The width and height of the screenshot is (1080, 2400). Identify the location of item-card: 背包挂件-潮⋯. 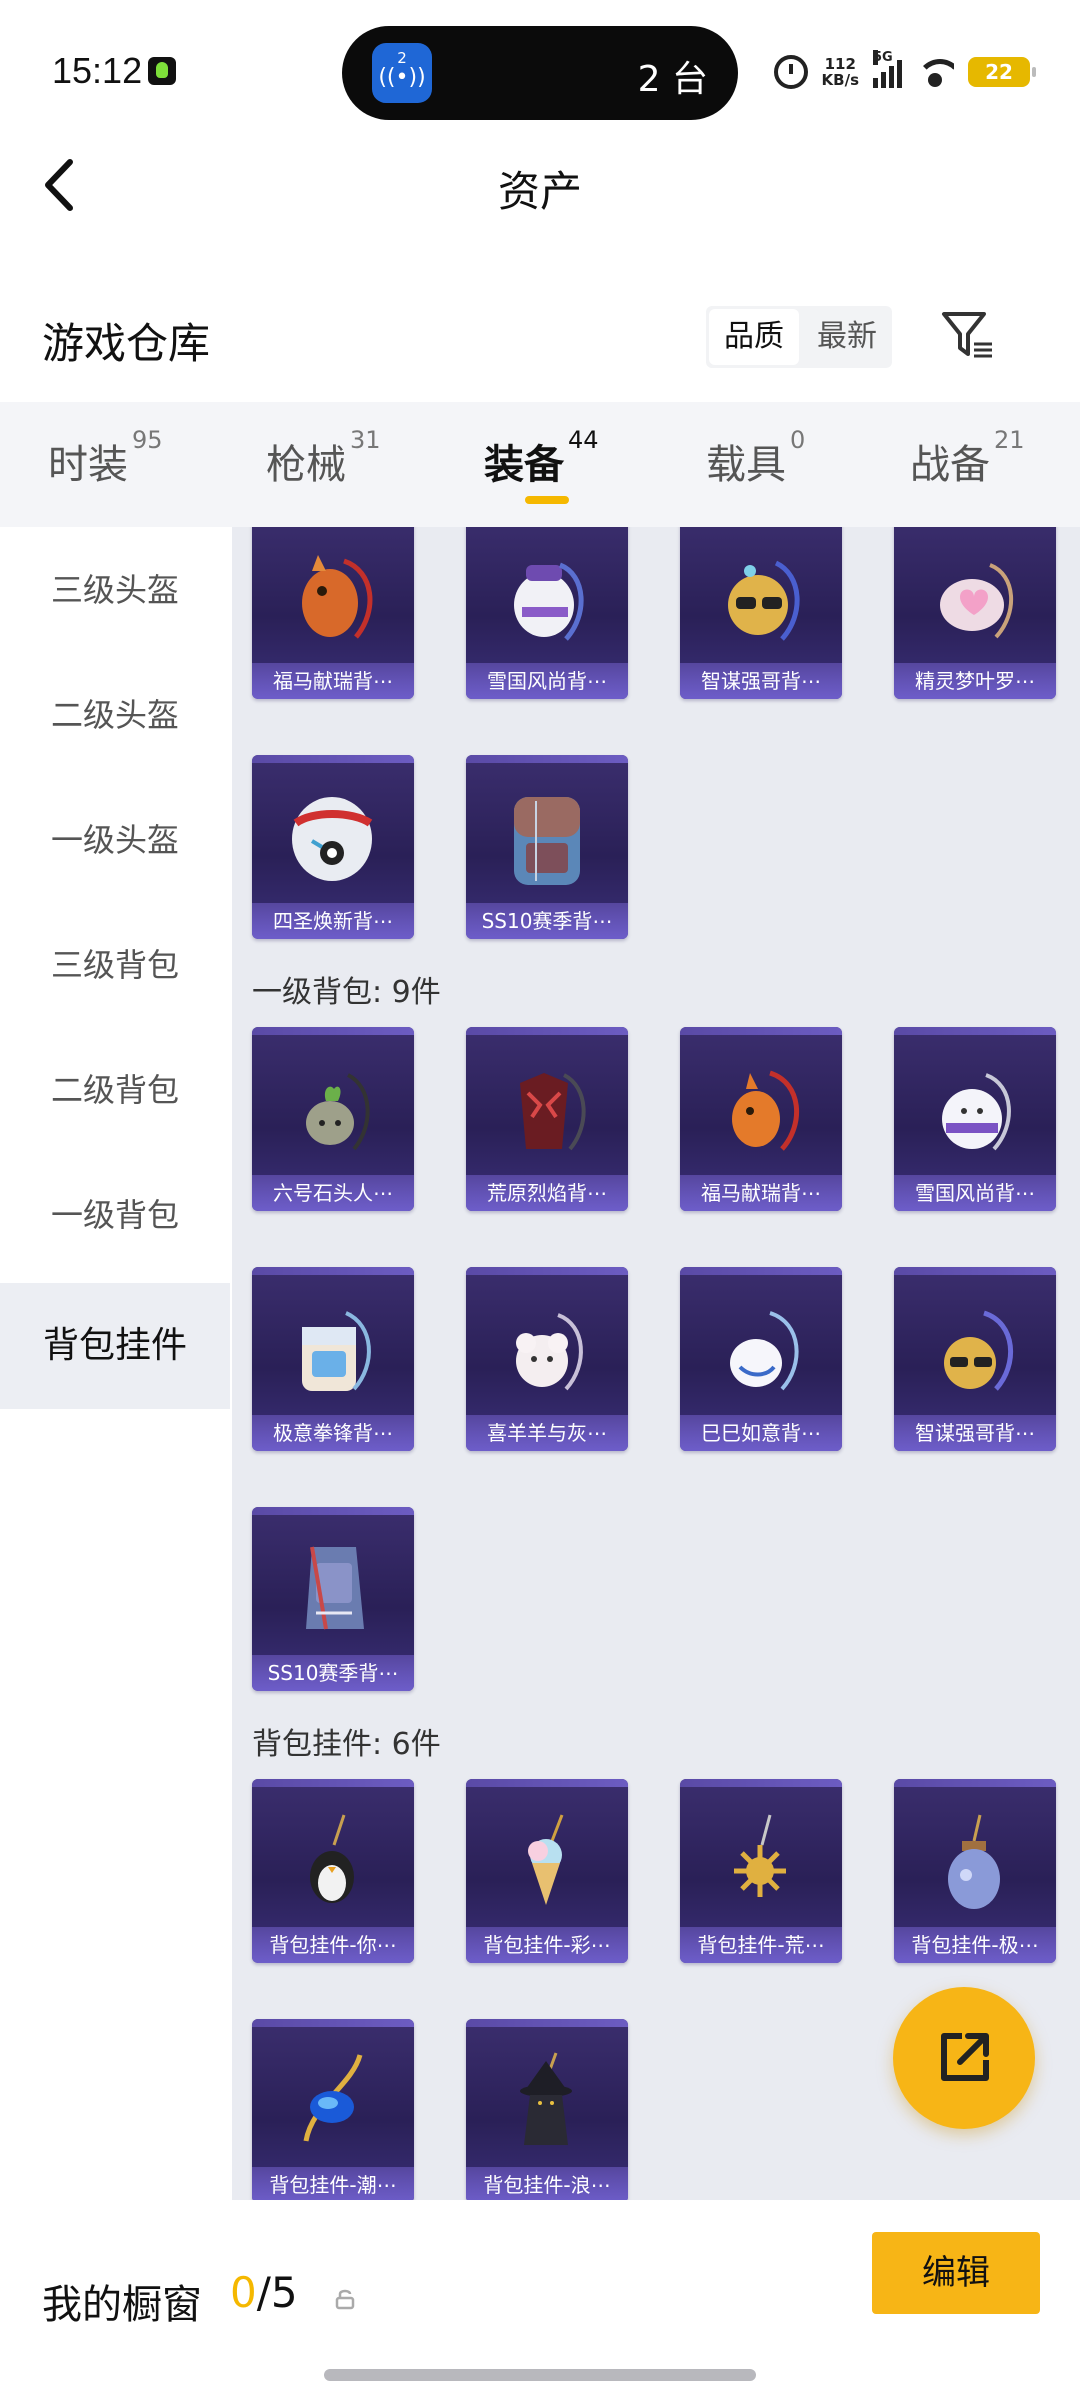
(333, 2109).